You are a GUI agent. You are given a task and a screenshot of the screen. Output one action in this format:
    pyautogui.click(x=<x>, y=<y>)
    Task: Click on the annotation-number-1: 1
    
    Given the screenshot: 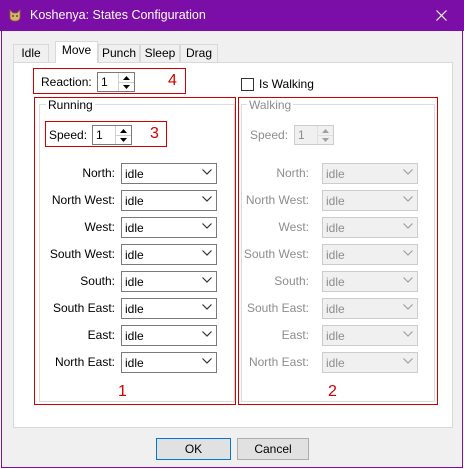 What is the action you would take?
    pyautogui.click(x=122, y=391)
    